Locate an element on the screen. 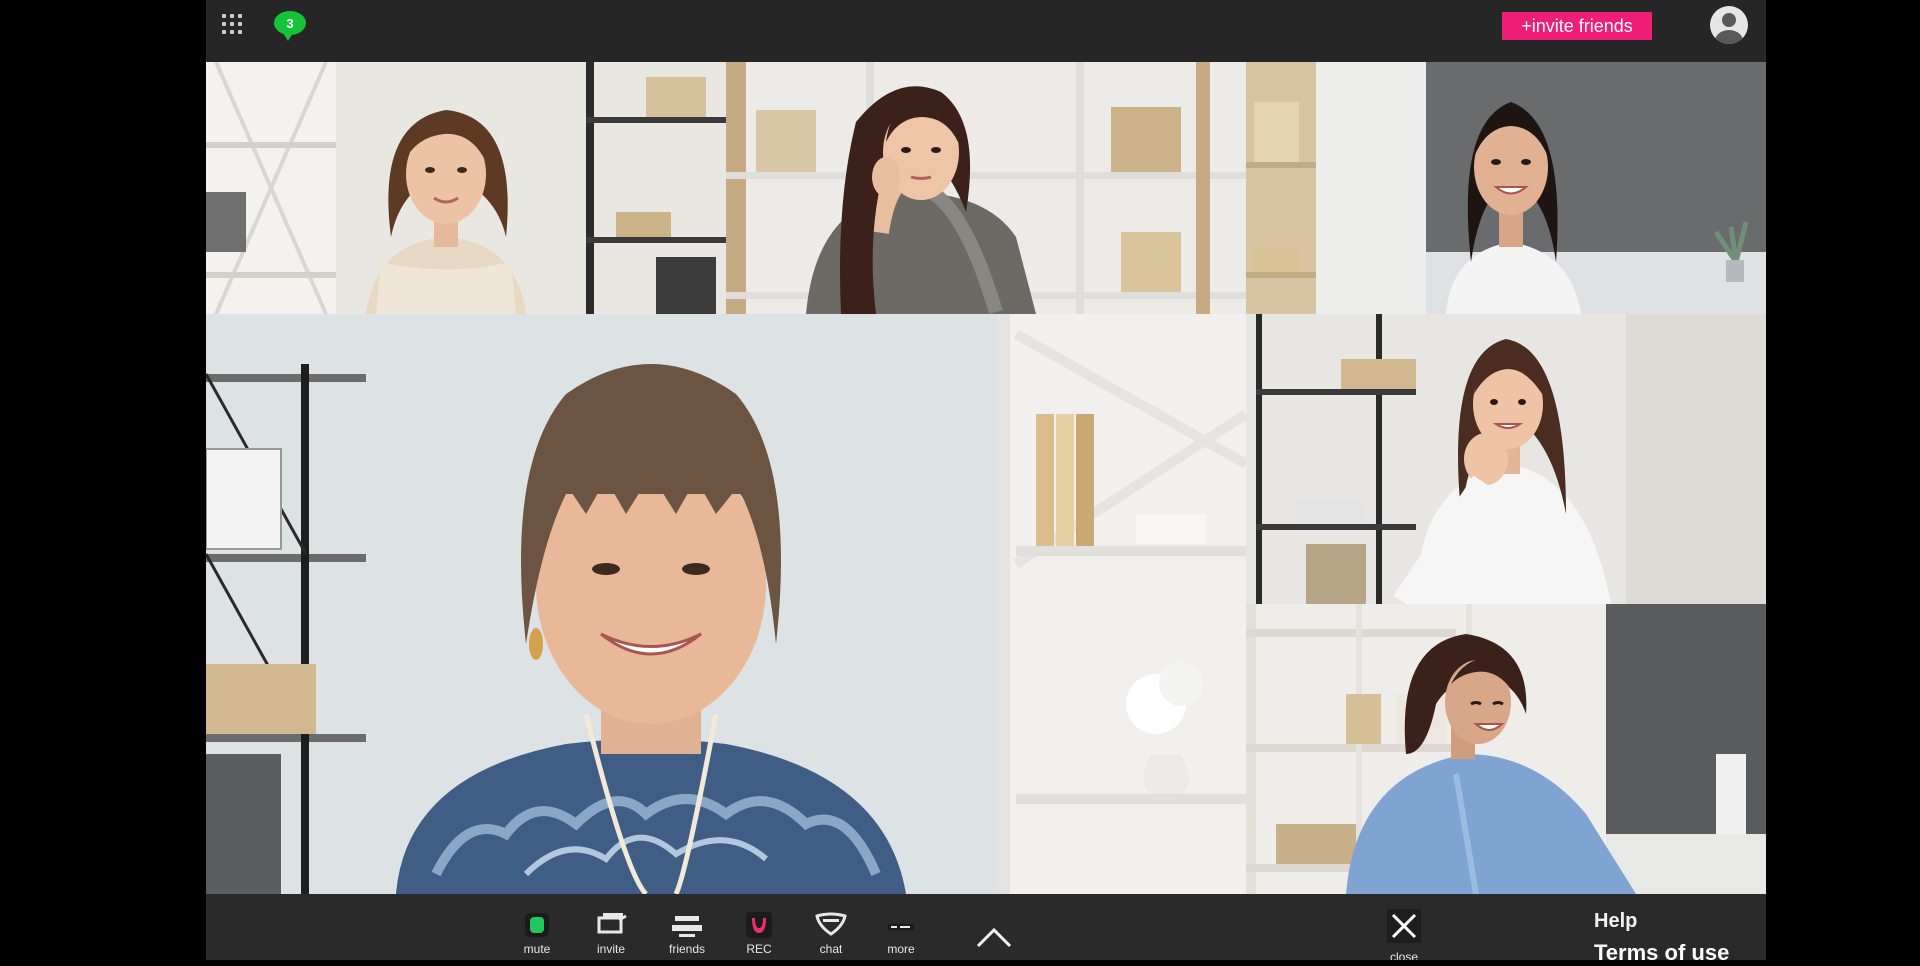 The height and width of the screenshot is (966, 1920). friends-button: friends is located at coordinates (687, 938).